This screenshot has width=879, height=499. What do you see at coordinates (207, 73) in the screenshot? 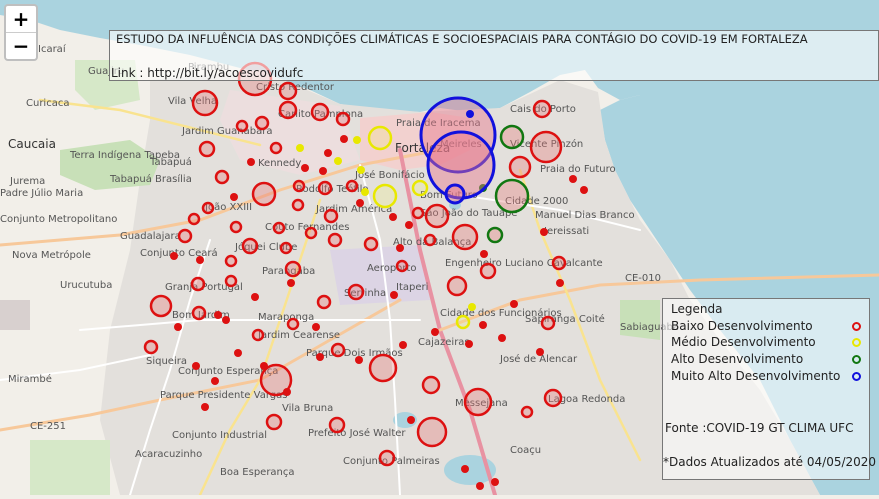
I see `map-link: Link : http://bit.ly/acoescovidufc` at bounding box center [207, 73].